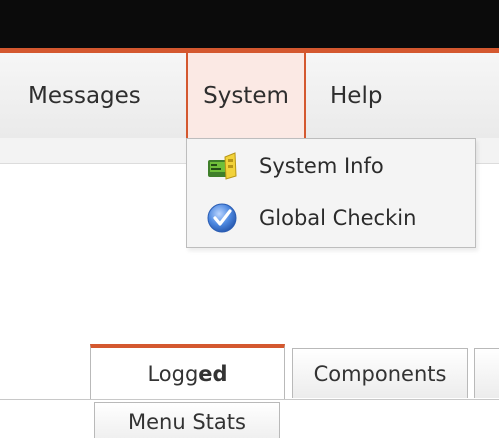 The width and height of the screenshot is (499, 438). I want to click on tab-logged-label-suffix: ed, so click(213, 374).